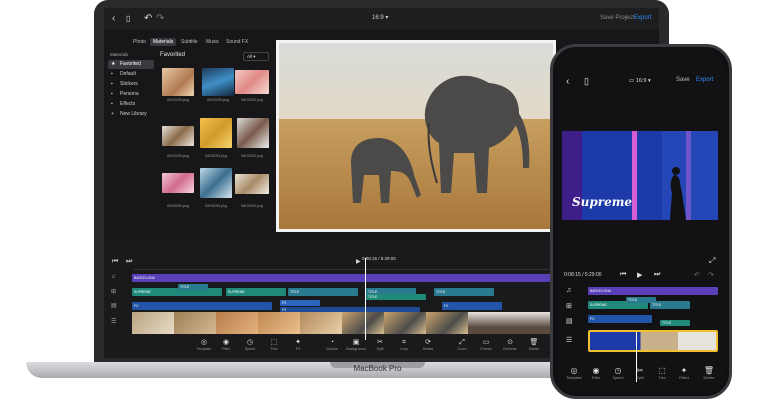 The height and width of the screenshot is (400, 770). Describe the element at coordinates (462, 344) in the screenshot. I see `tool-zoom: ⤢ Zoom` at that location.